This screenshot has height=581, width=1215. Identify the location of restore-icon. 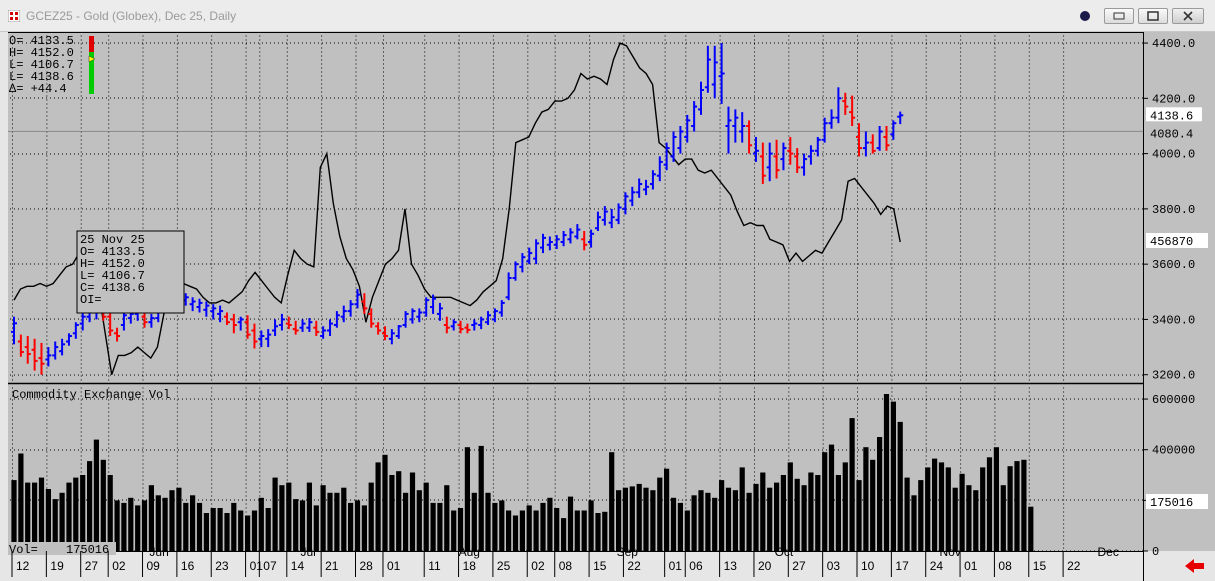
(1153, 16).